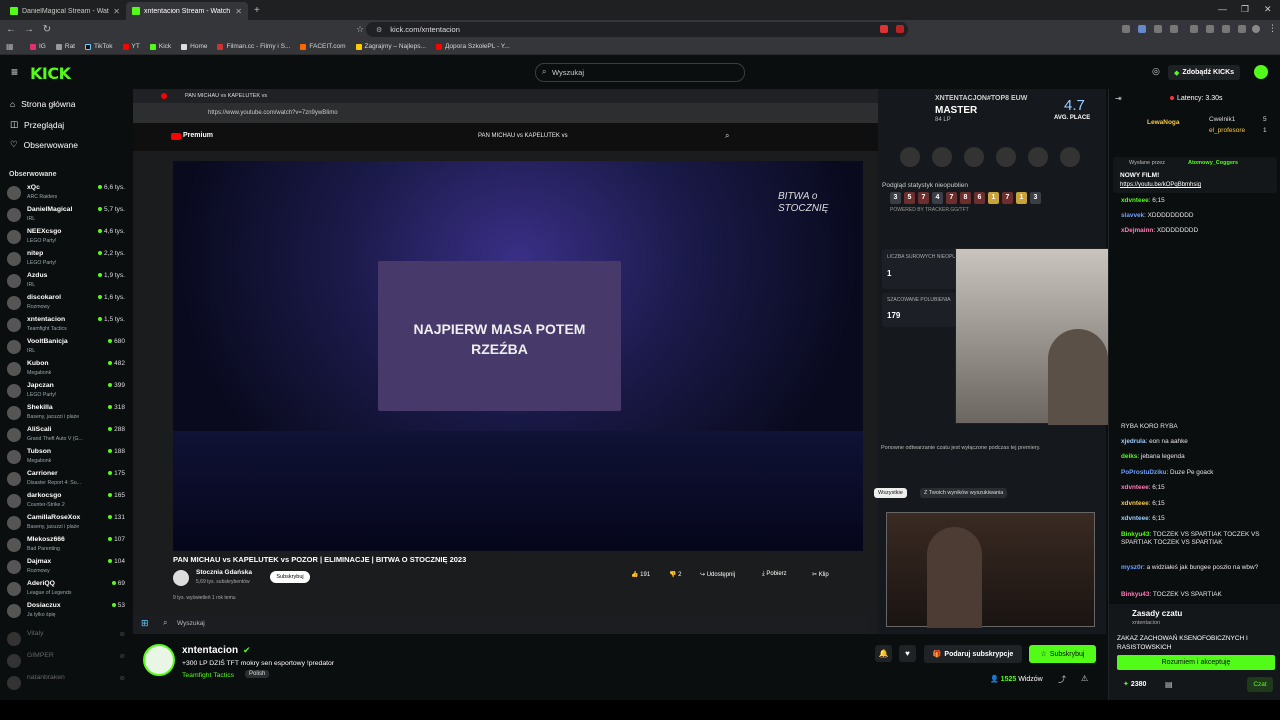 This screenshot has height=720, width=1280. I want to click on pinned-link: https://youtu.be/kOPqBbmhsig, so click(1160, 185).